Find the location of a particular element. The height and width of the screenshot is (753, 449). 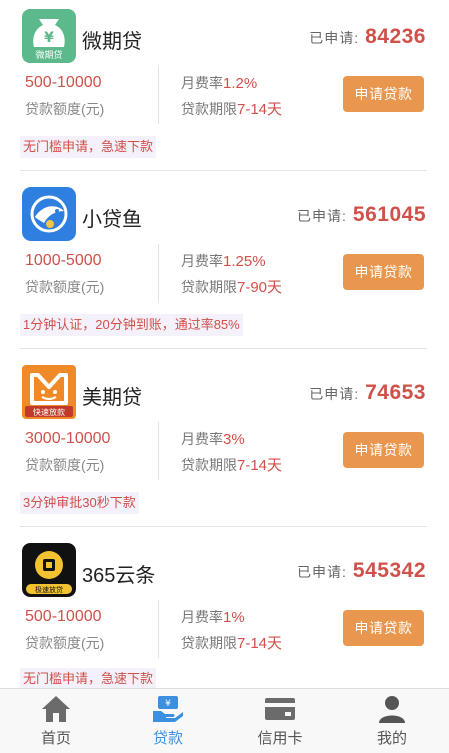

tab-loan: ¥ 贷款 is located at coordinates (168, 721).